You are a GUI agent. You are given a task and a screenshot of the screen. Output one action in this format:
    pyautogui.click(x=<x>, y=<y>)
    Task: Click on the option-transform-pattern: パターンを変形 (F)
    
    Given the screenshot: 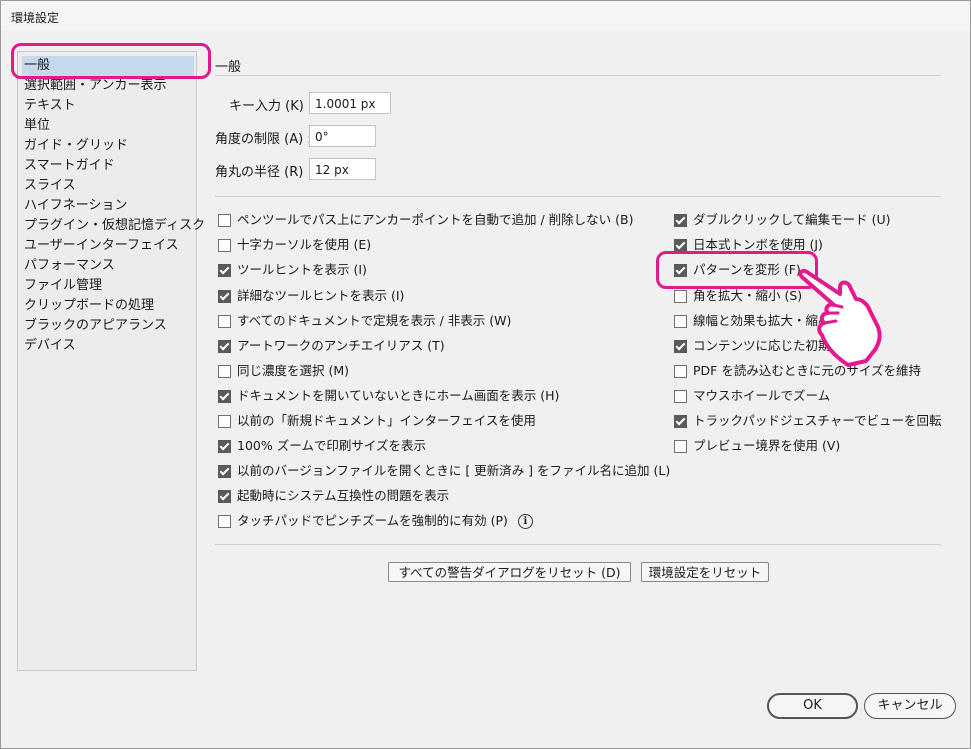 What is the action you would take?
    pyautogui.click(x=737, y=270)
    